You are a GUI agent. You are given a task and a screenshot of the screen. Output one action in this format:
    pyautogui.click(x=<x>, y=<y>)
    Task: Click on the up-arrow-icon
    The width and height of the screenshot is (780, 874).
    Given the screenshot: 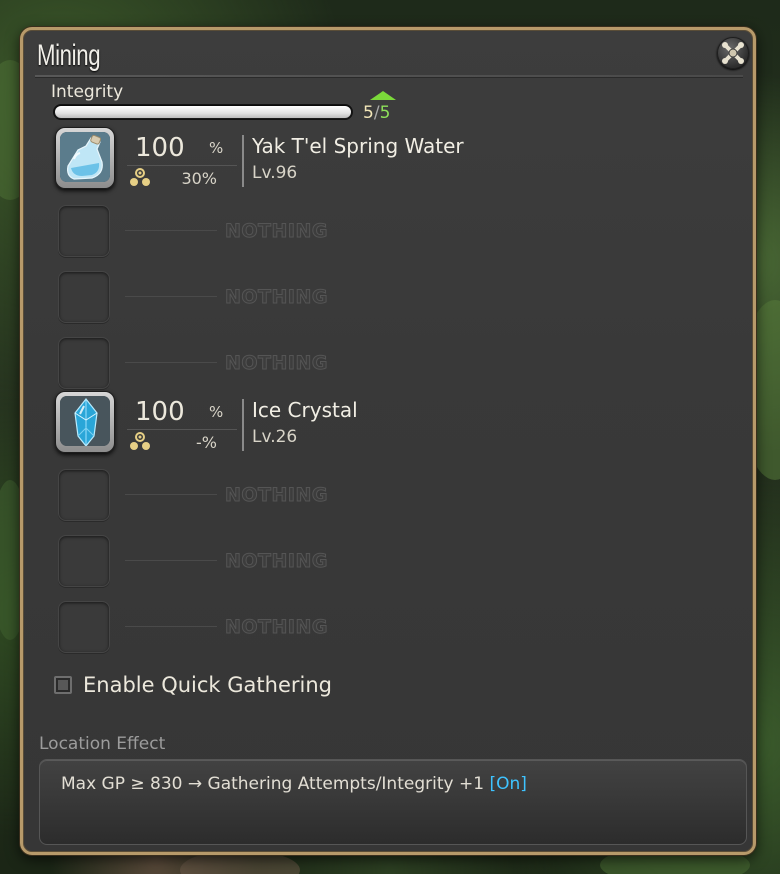 What is the action you would take?
    pyautogui.click(x=383, y=95)
    